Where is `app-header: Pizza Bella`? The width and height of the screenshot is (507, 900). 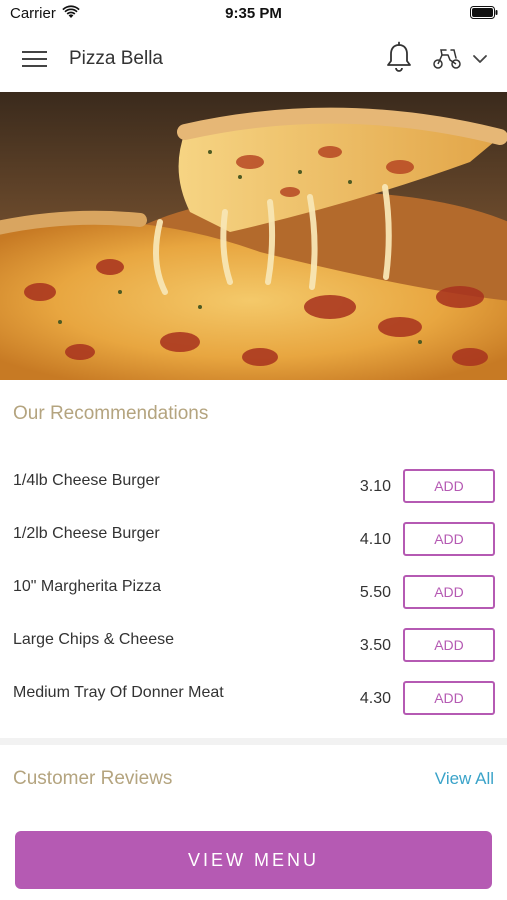 app-header: Pizza Bella is located at coordinates (253, 59).